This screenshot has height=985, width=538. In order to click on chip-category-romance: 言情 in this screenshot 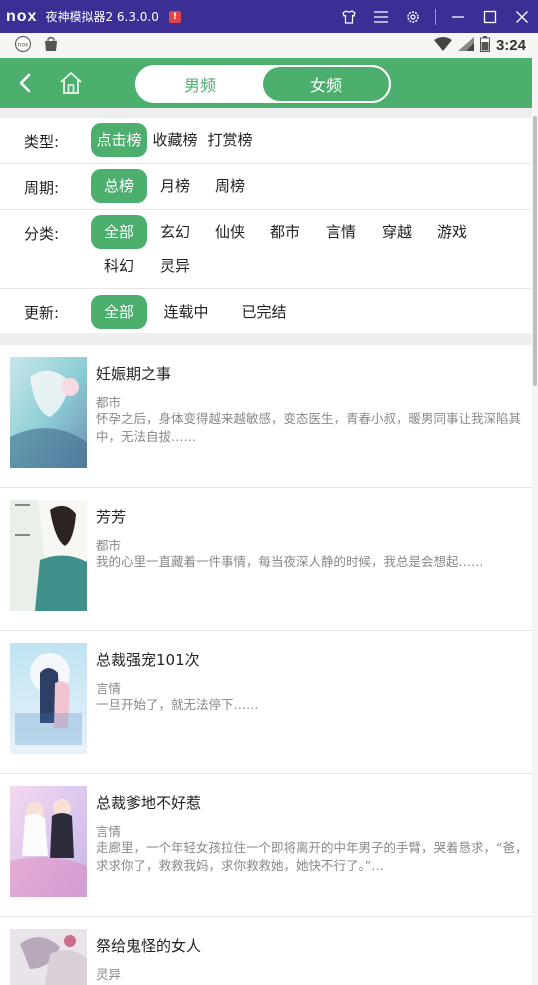, I will do `click(341, 232)`.